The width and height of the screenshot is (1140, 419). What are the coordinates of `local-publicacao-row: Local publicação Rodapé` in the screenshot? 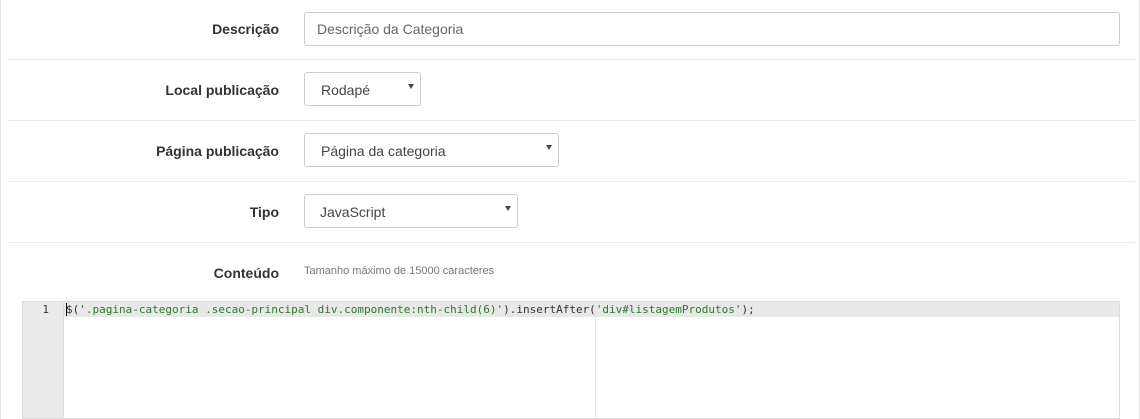 It's located at (571, 90).